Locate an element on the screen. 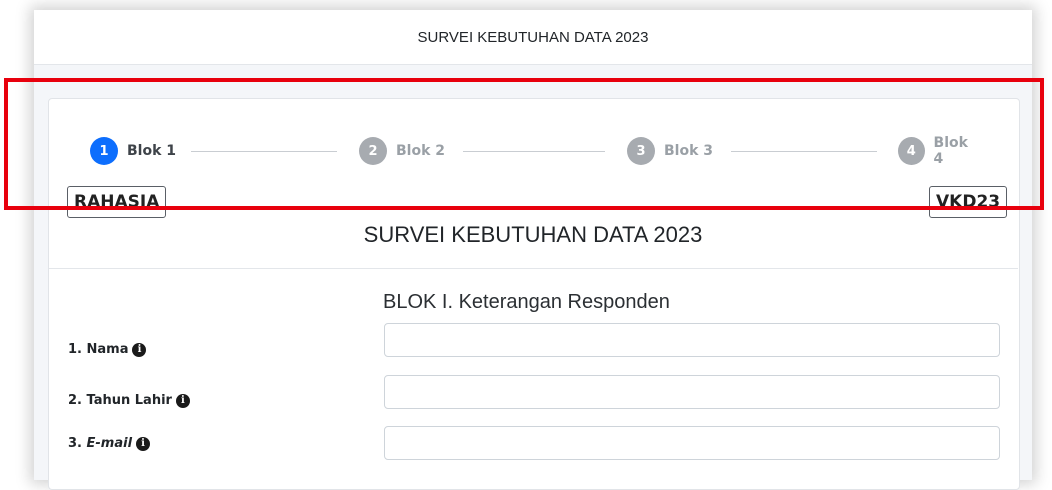 The width and height of the screenshot is (1052, 490). step-blok-2: 2 Blok 2 is located at coordinates (402, 151).